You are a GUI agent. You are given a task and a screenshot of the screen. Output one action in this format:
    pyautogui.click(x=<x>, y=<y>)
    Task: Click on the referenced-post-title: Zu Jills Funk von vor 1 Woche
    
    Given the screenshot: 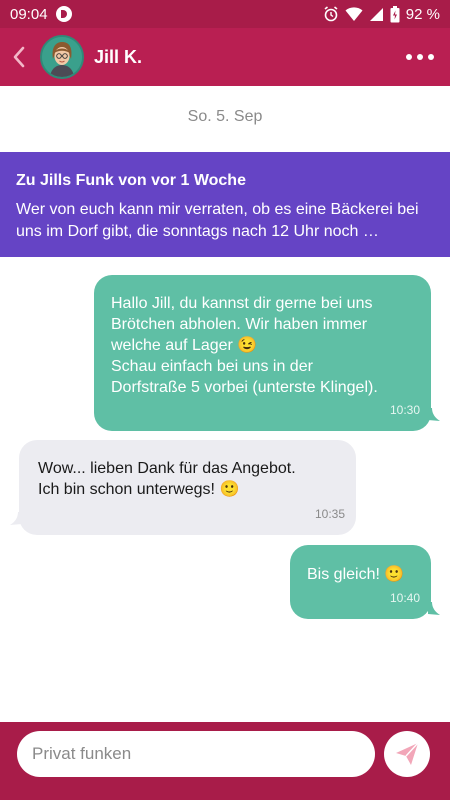 What is the action you would take?
    pyautogui.click(x=131, y=180)
    